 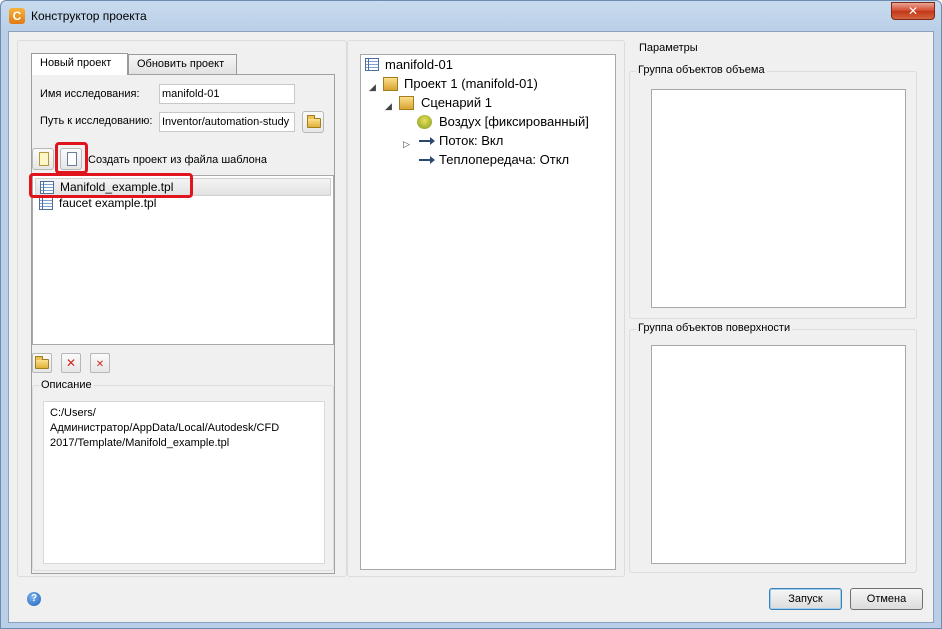 I want to click on tab-update-project: Обновить проект, so click(x=182, y=64).